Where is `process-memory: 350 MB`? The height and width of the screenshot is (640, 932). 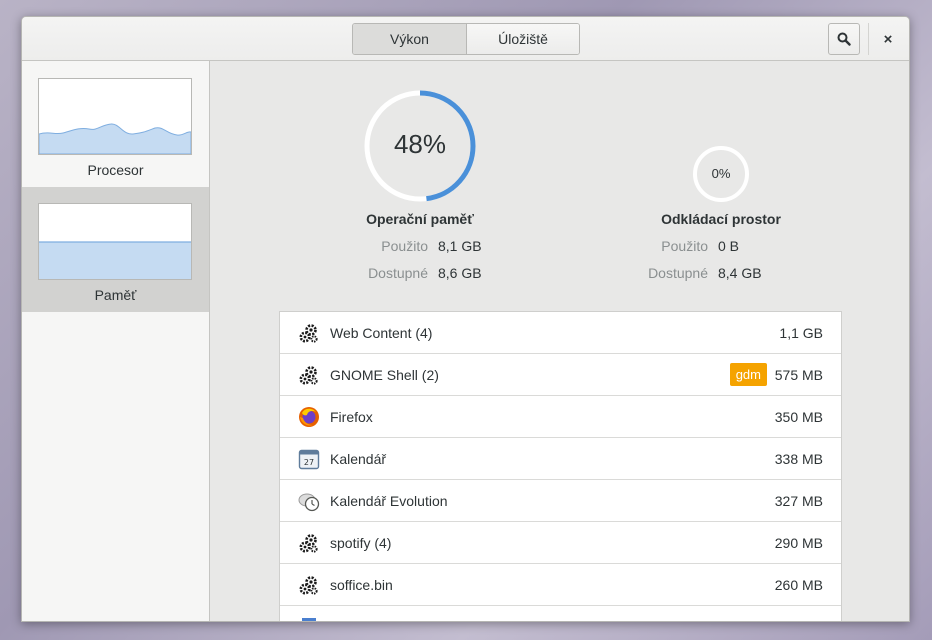 process-memory: 350 MB is located at coordinates (798, 416).